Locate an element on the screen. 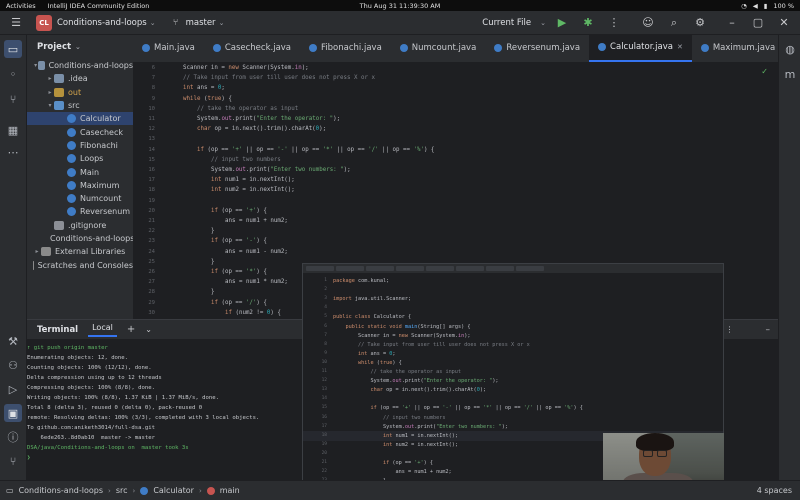  tree-item-gitignore: .gitignore is located at coordinates (80, 225).